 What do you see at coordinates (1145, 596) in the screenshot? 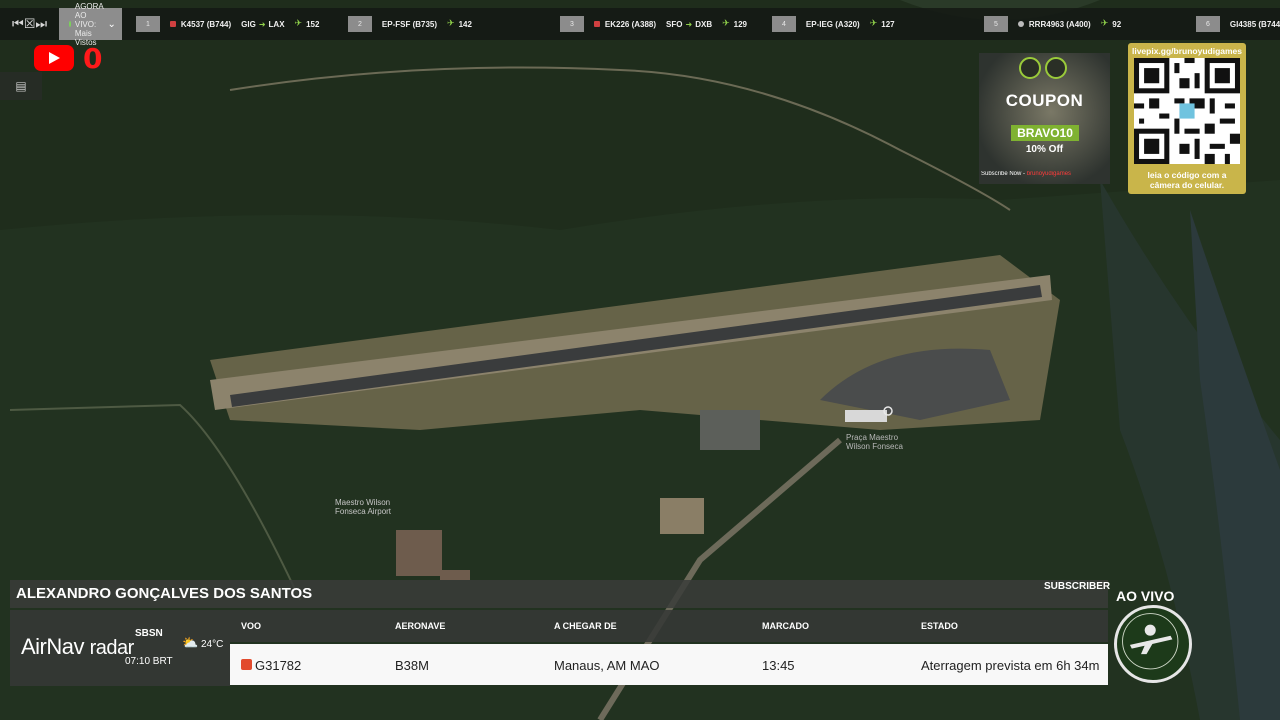
I see `live-label: AO VIVO` at bounding box center [1145, 596].